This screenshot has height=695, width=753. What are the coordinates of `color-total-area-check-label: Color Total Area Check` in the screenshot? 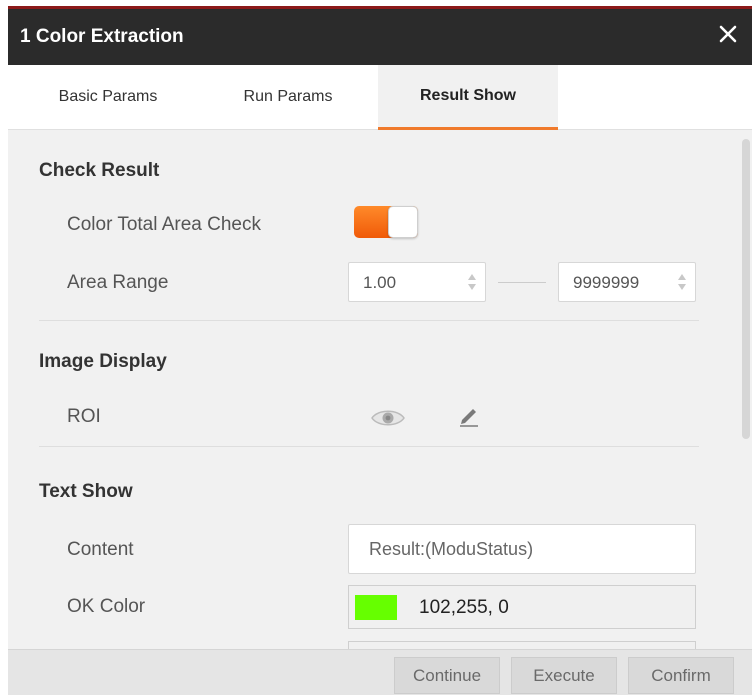 It's located at (164, 224).